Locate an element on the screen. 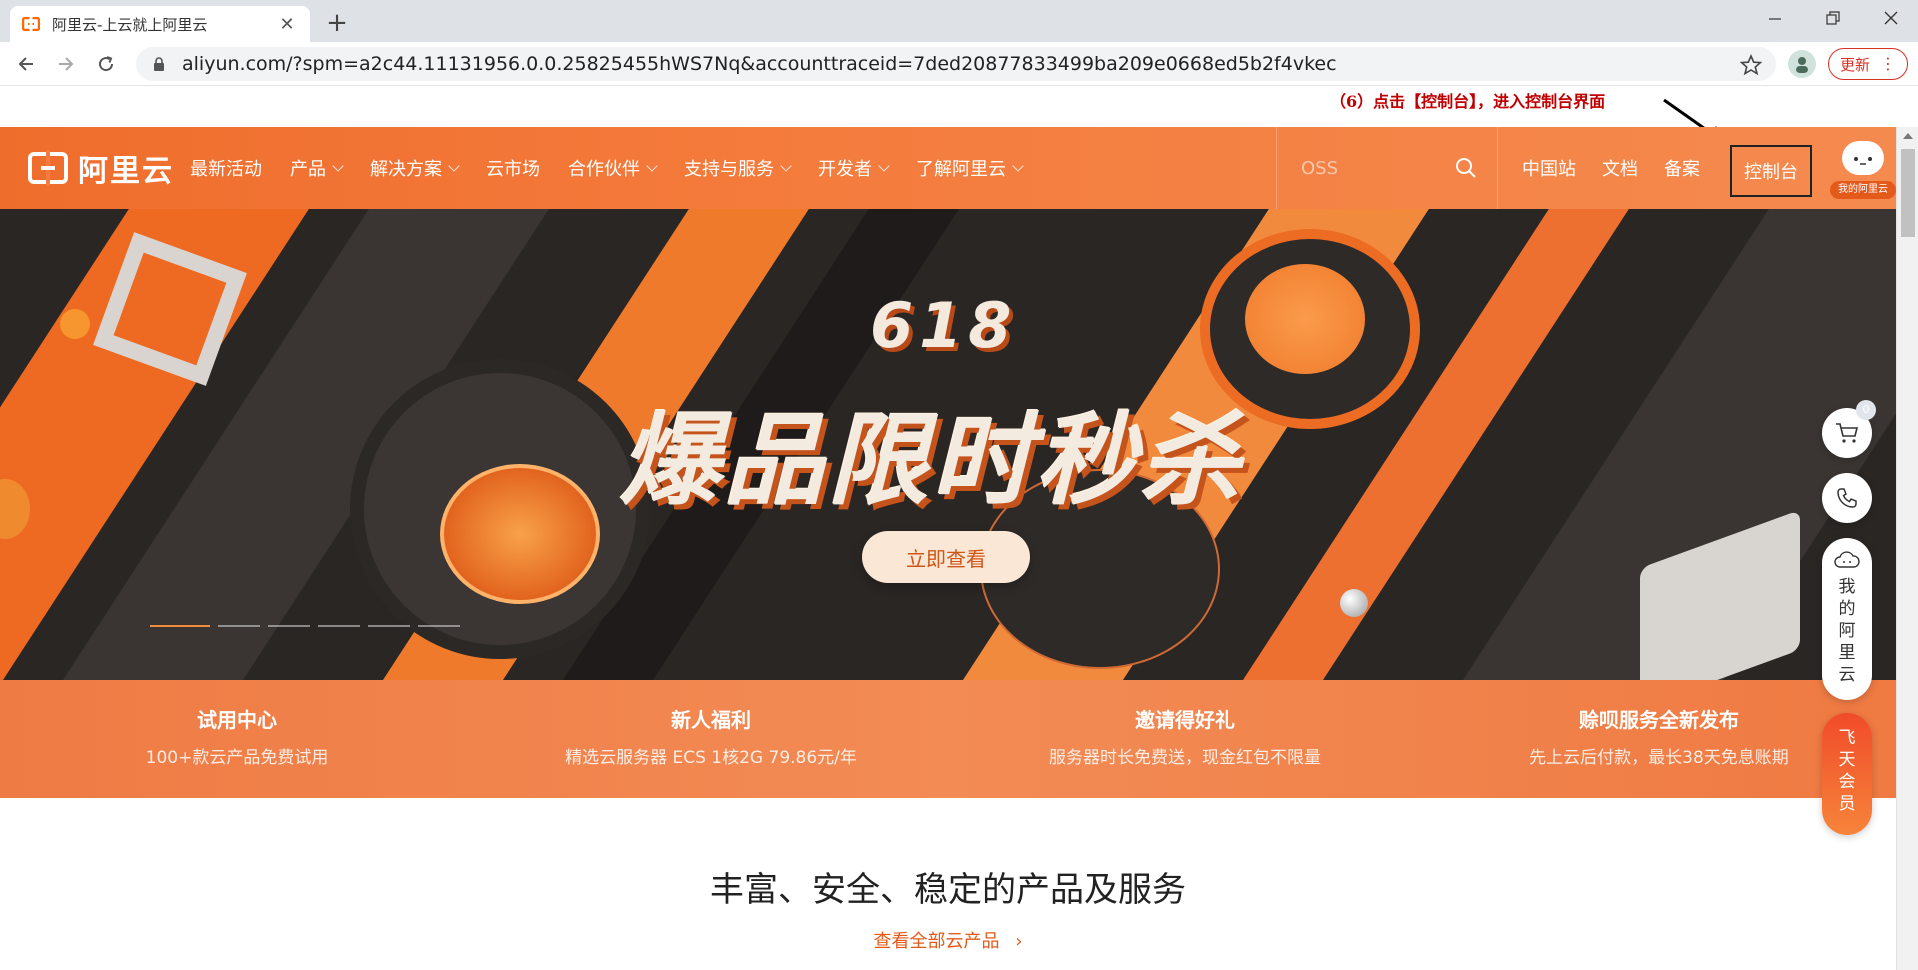 The image size is (1918, 970). reload-icon is located at coordinates (106, 64).